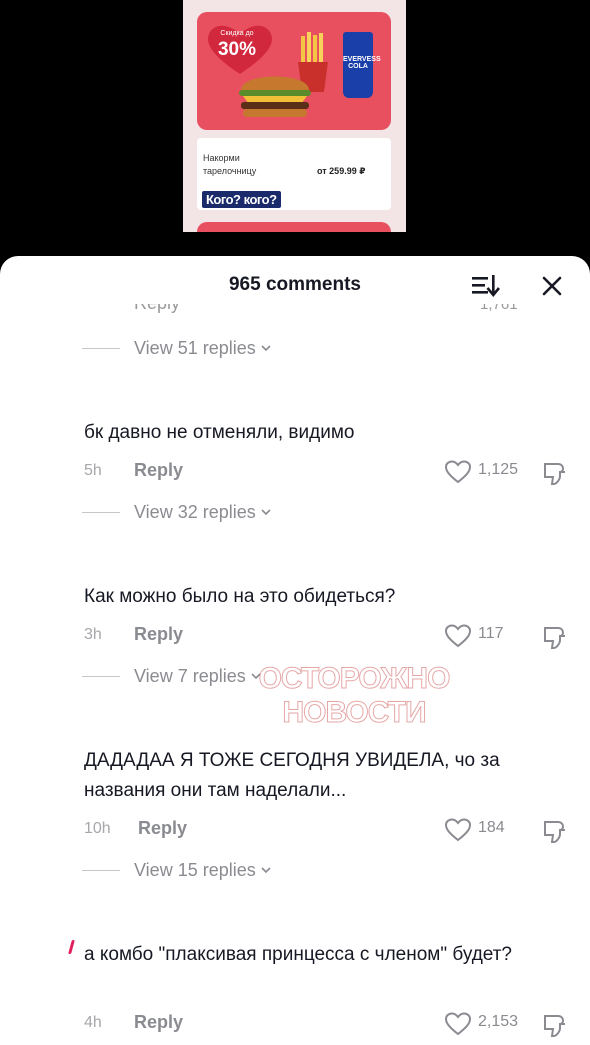 The image size is (590, 1045). What do you see at coordinates (97, 828) in the screenshot?
I see `comment-time: 10h` at bounding box center [97, 828].